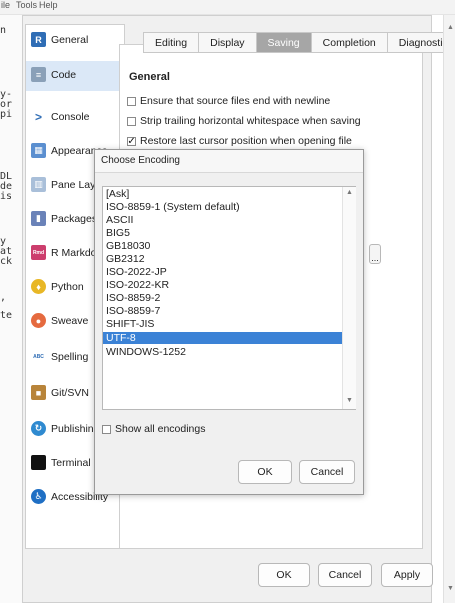 Image resolution: width=455 pixels, height=603 pixels. I want to click on sidebar-item-label: Publishing, so click(75, 429).